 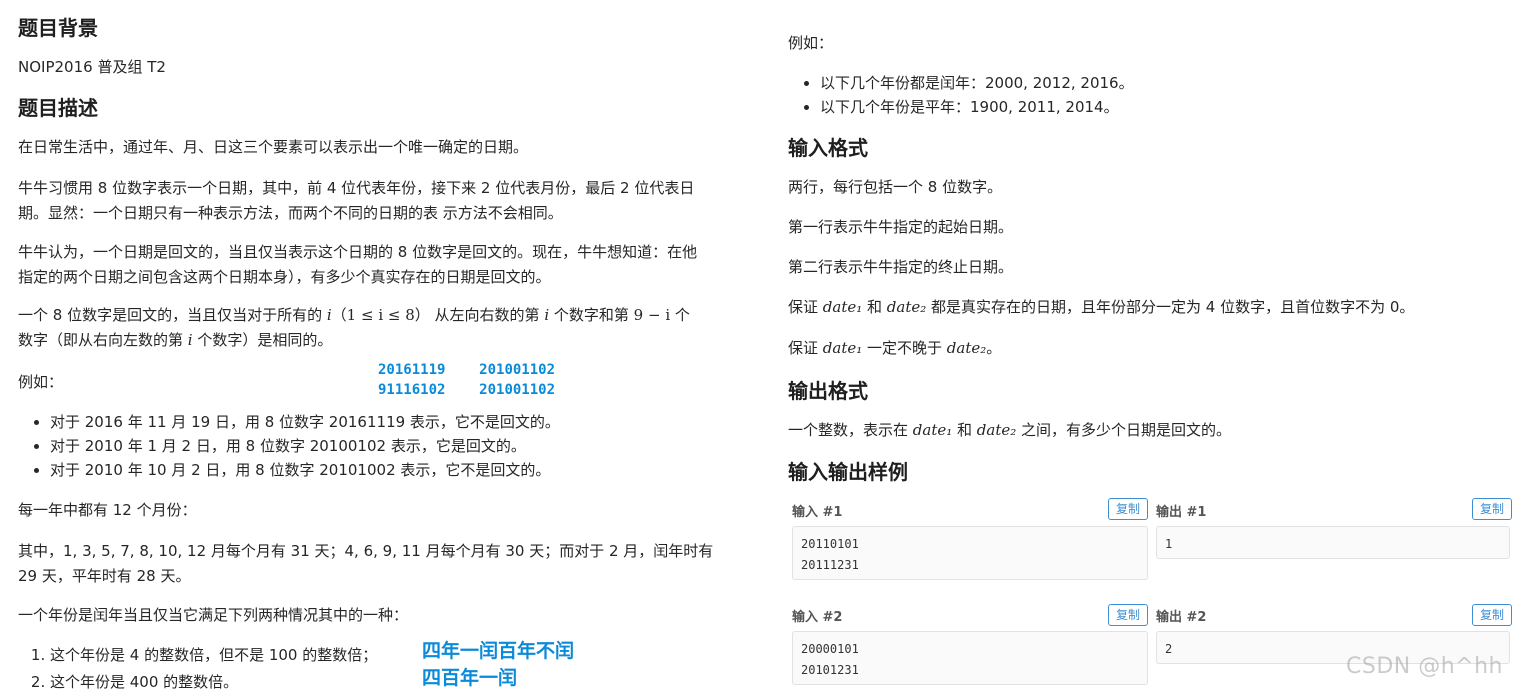 What do you see at coordinates (487, 315) in the screenshot?
I see `p4-text-b: 从左向右数的第` at bounding box center [487, 315].